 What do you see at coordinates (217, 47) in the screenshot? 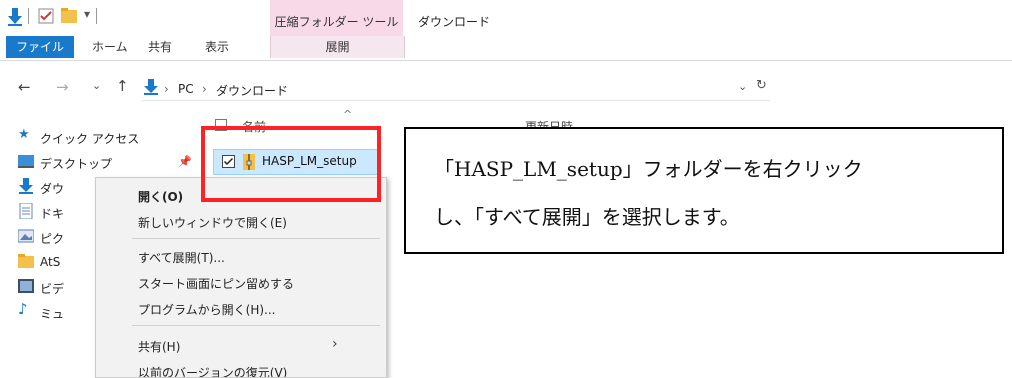
I see `tab-view: 表示` at bounding box center [217, 47].